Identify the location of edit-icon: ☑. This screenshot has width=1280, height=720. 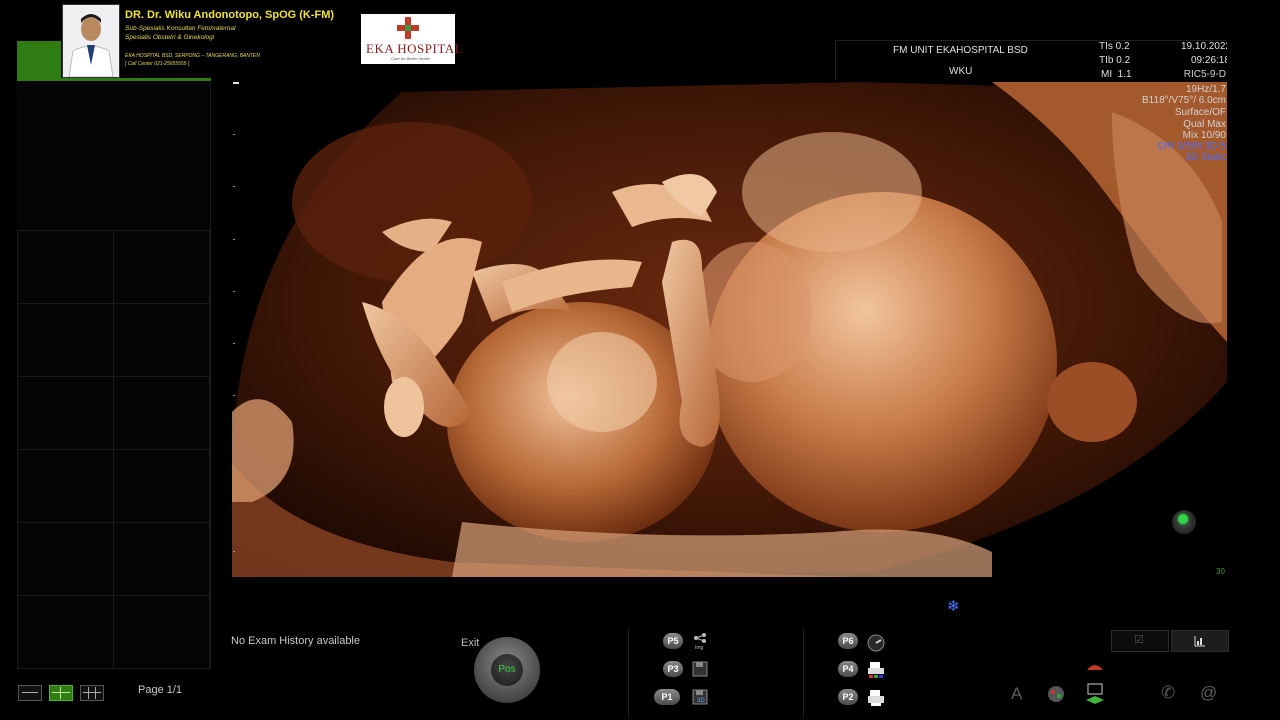
(1139, 640).